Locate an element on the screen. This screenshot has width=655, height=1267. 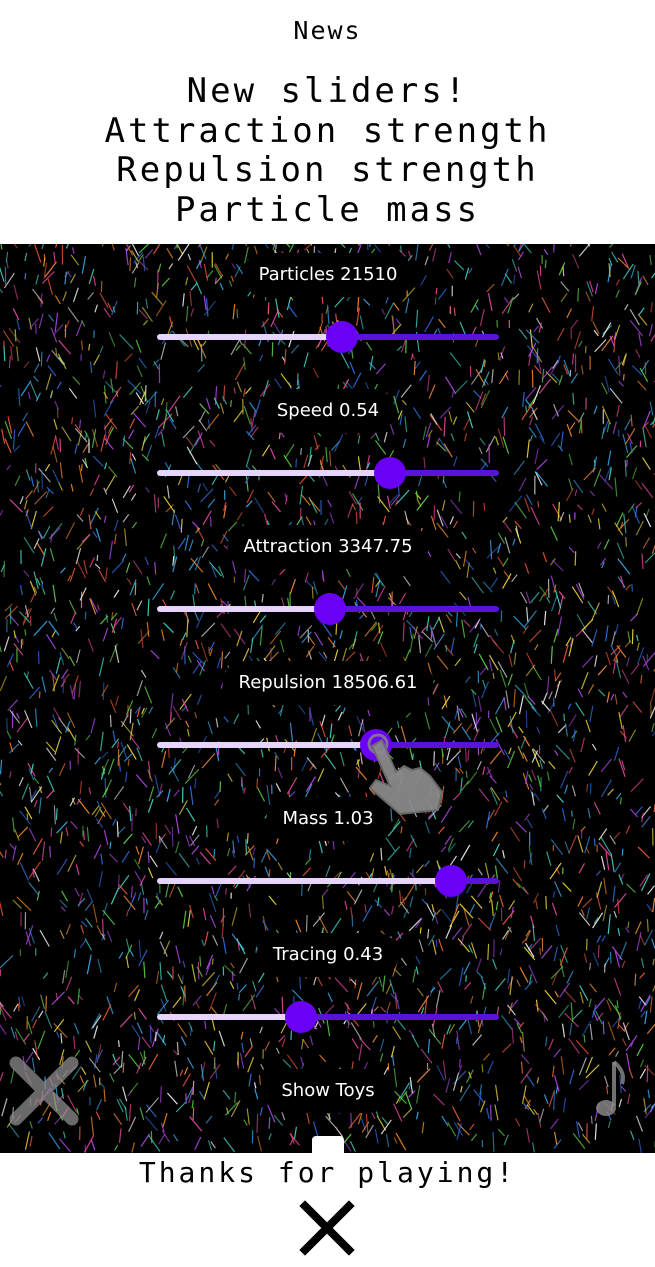
news-line: New sliders! is located at coordinates (327, 91).